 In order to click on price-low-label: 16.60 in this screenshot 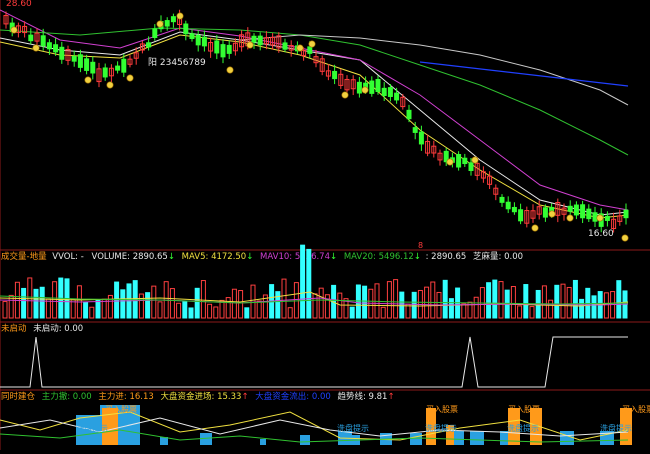, I will do `click(601, 234)`.